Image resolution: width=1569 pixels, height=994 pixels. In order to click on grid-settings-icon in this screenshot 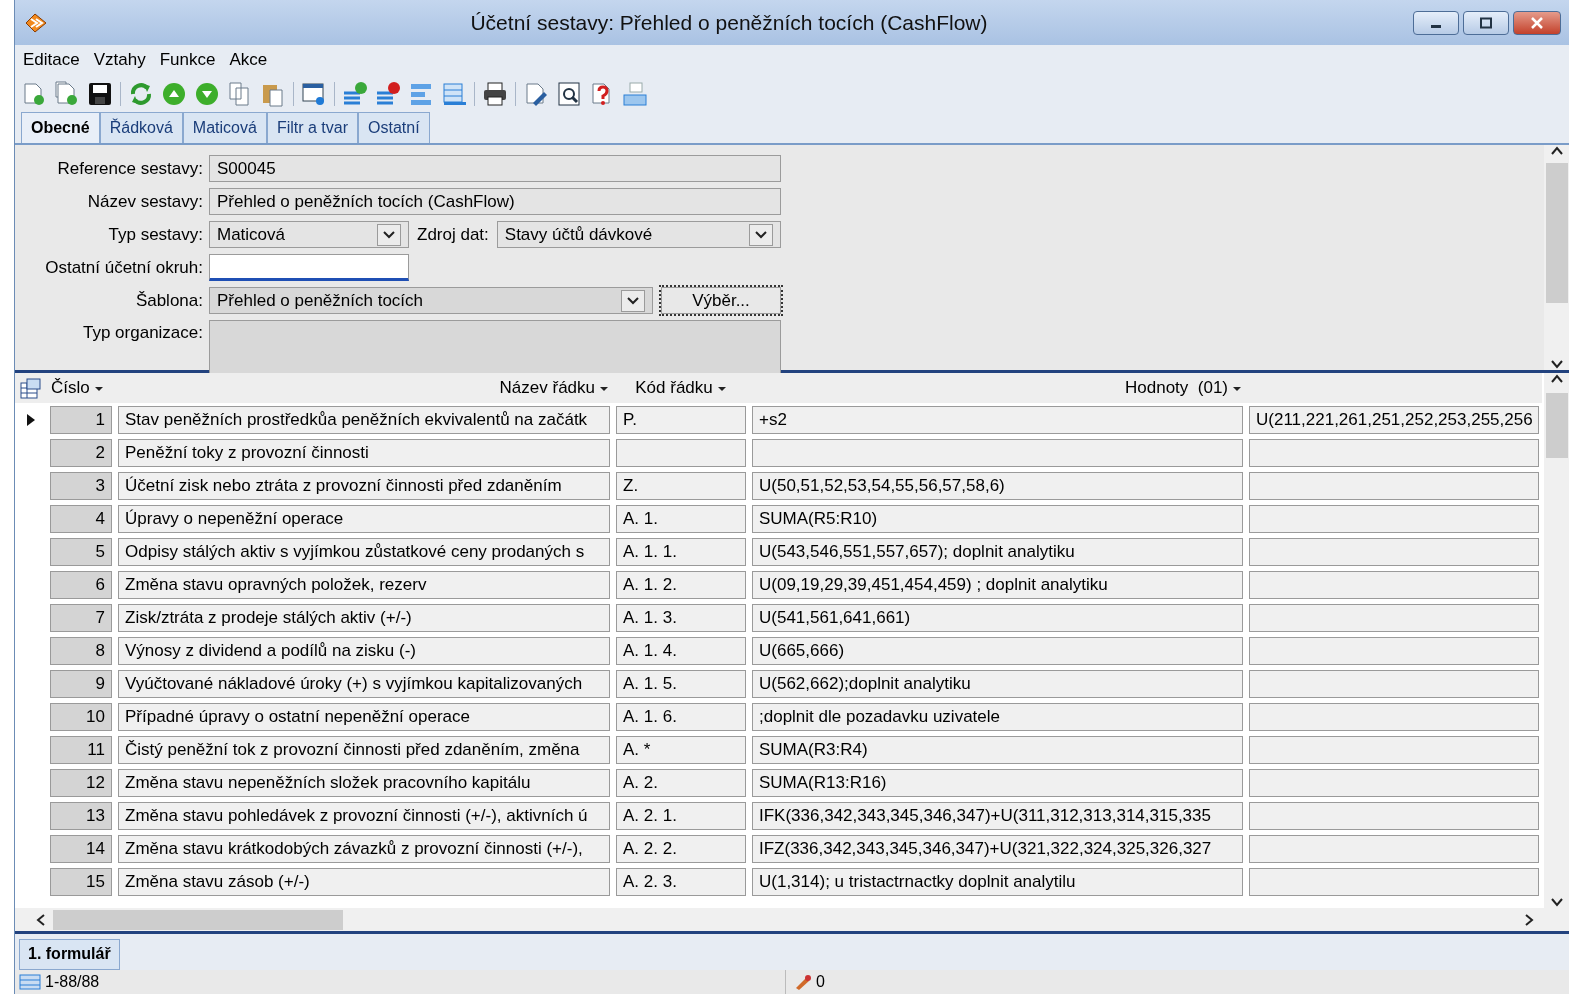, I will do `click(31, 388)`.